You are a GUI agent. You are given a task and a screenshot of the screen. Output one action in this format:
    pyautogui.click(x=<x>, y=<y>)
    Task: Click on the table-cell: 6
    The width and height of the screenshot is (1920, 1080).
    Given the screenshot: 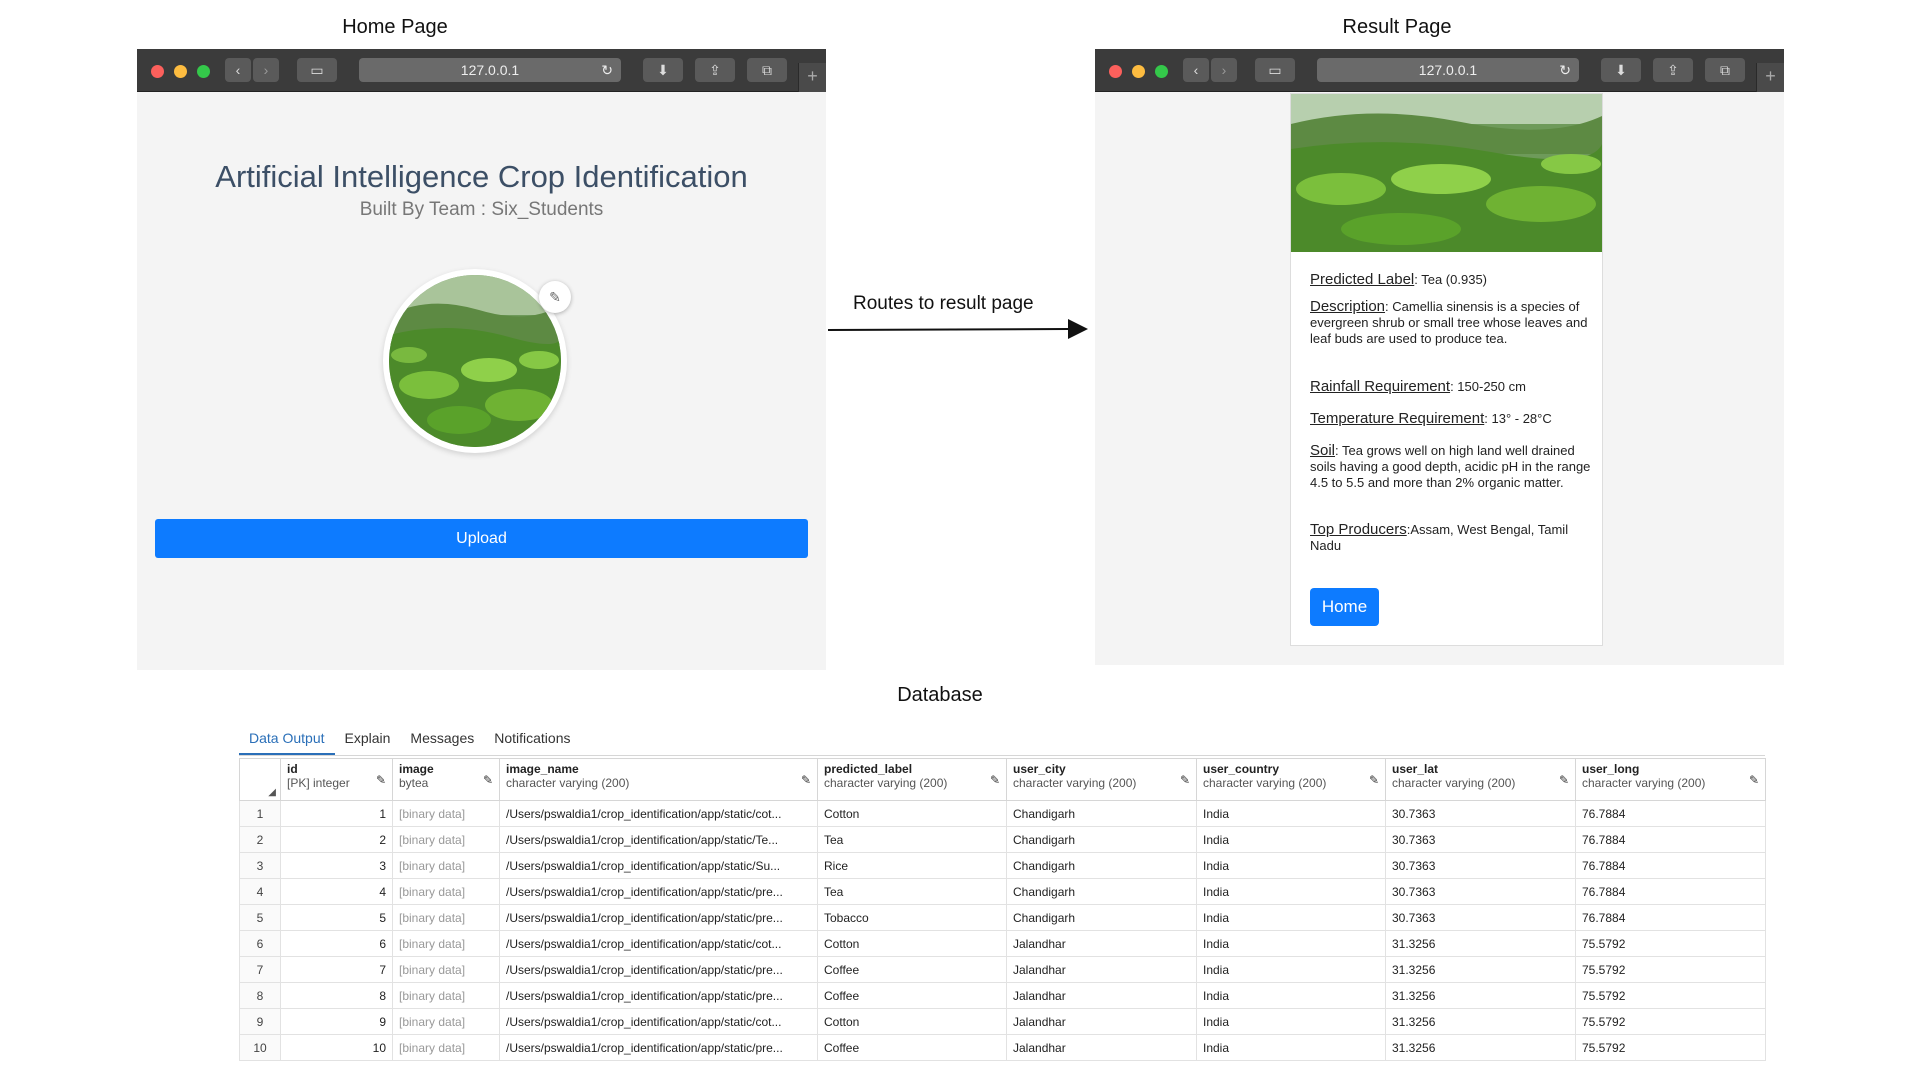 What is the action you would take?
    pyautogui.click(x=336, y=943)
    